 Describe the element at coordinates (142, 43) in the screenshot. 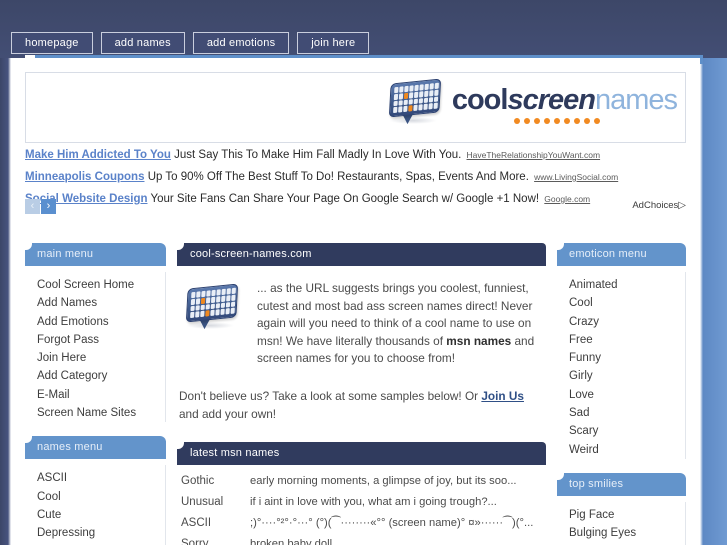

I see `nav-button-add-names: add names` at that location.